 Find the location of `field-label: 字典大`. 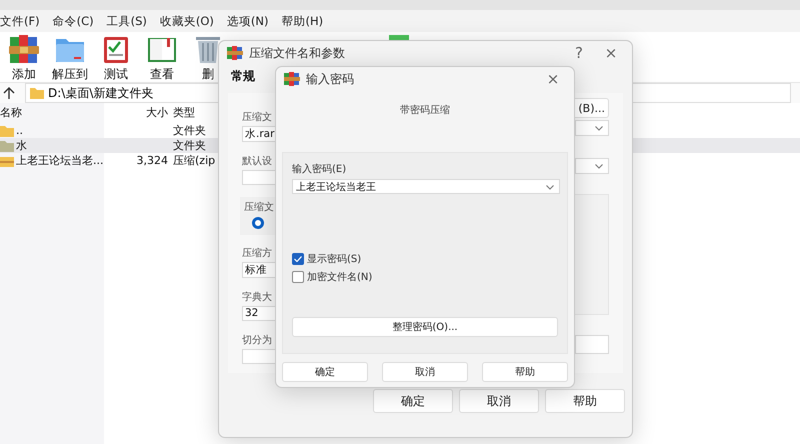

field-label: 字典大 is located at coordinates (257, 297).